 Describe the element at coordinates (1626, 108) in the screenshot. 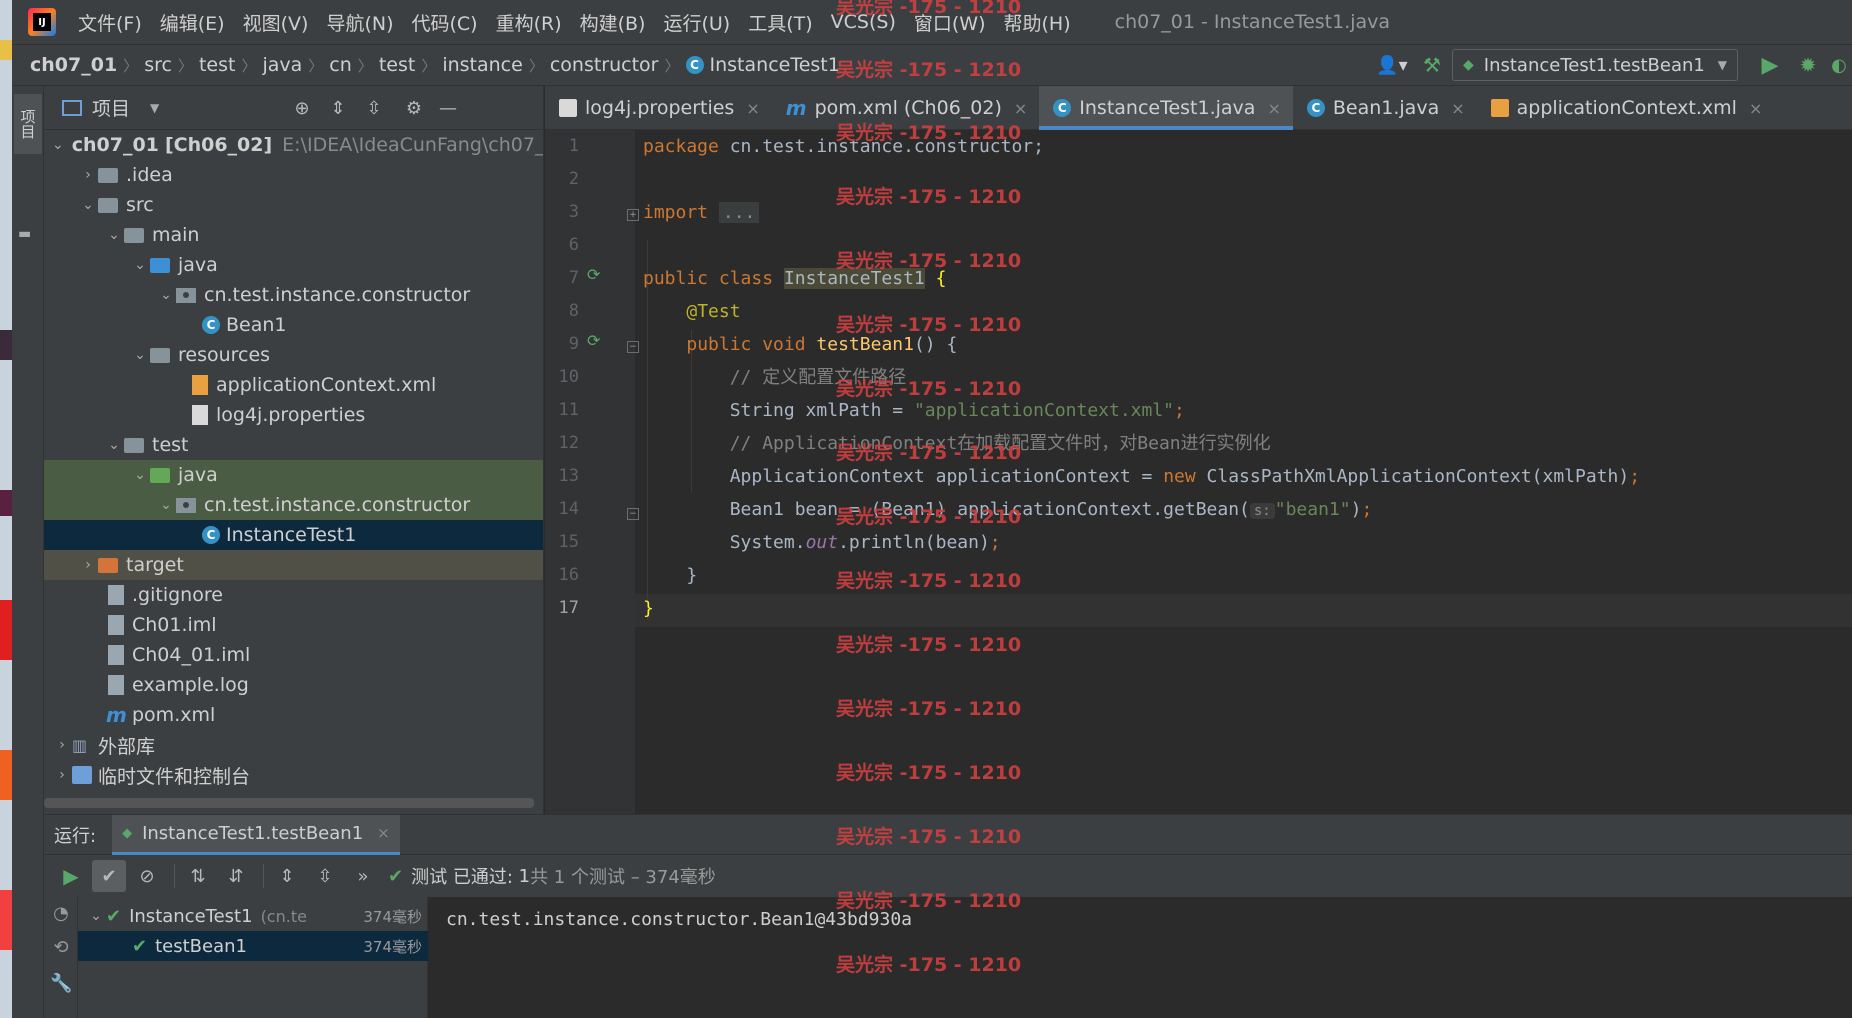

I see `tab-applicationcontext-xml: applicationContext.xml ×` at that location.